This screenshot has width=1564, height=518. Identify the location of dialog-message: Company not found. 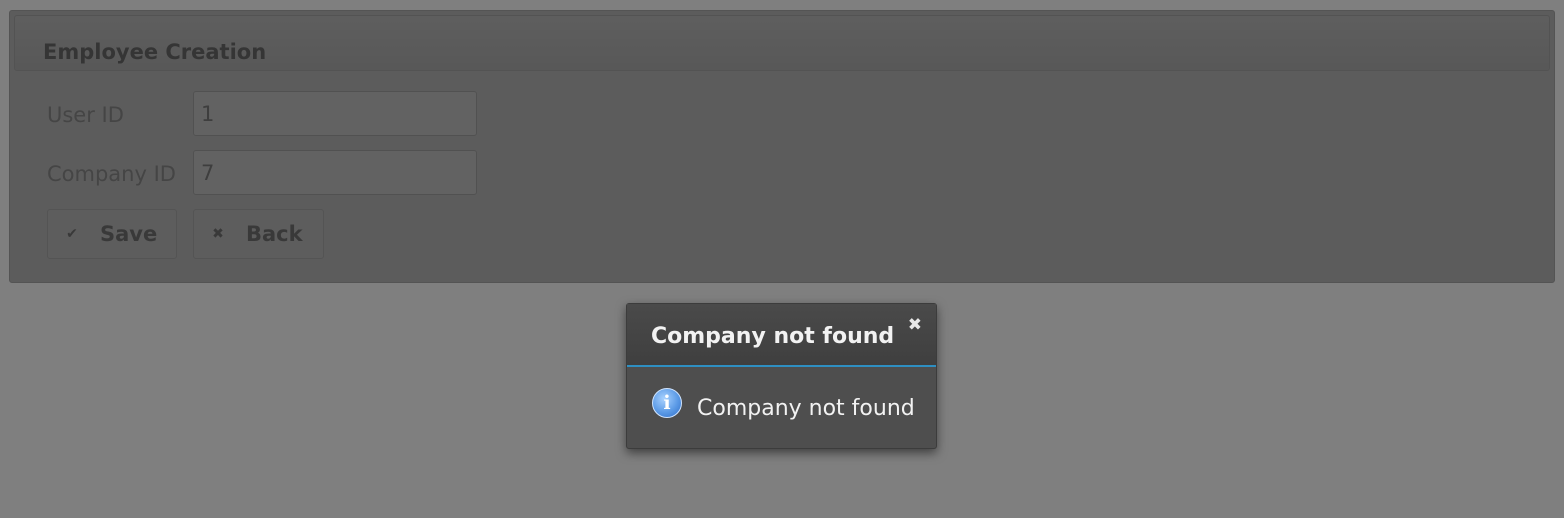
(806, 408).